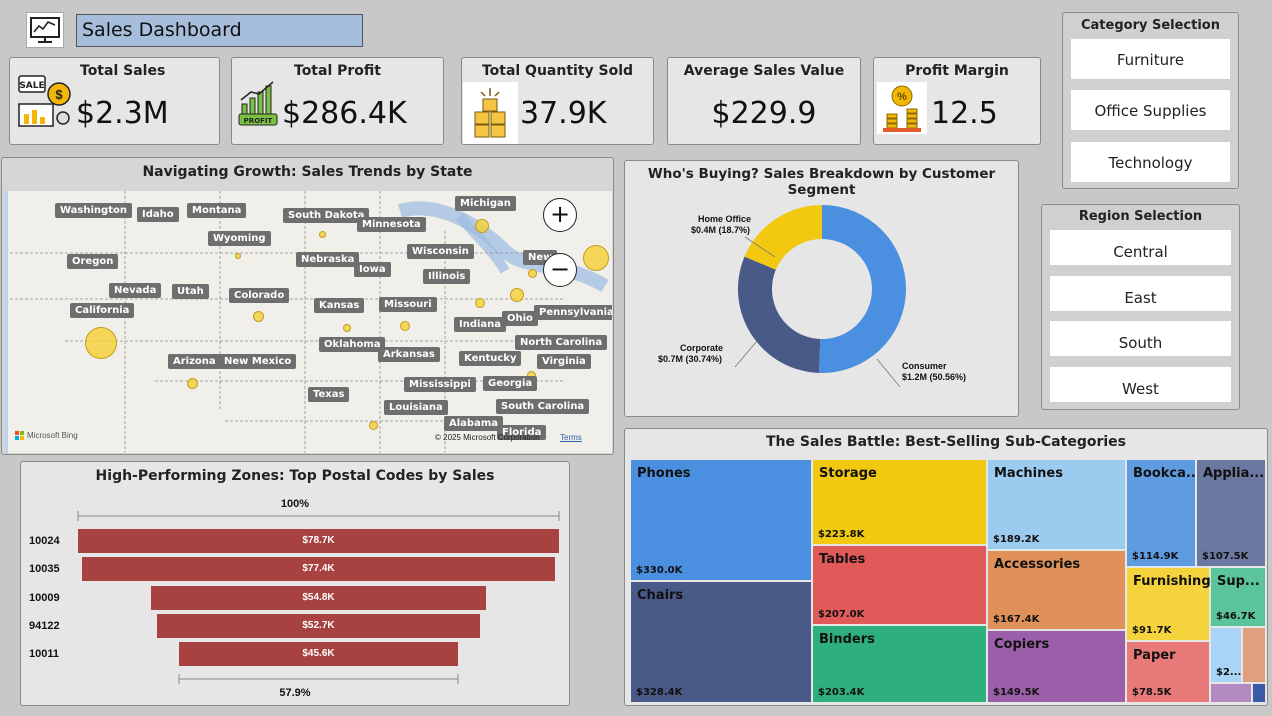 Image resolution: width=1272 pixels, height=716 pixels. I want to click on funnel-category-label: 10035, so click(44, 569).